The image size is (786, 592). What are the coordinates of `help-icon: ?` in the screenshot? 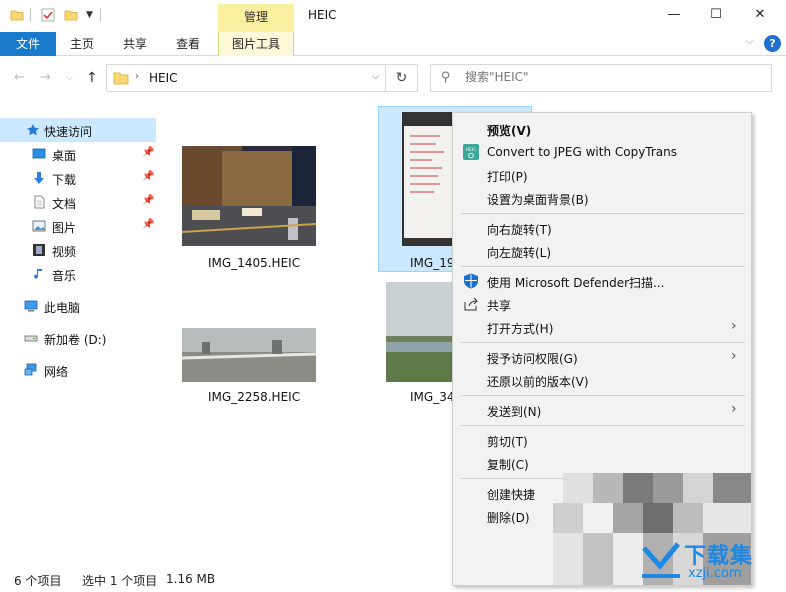 It's located at (772, 43).